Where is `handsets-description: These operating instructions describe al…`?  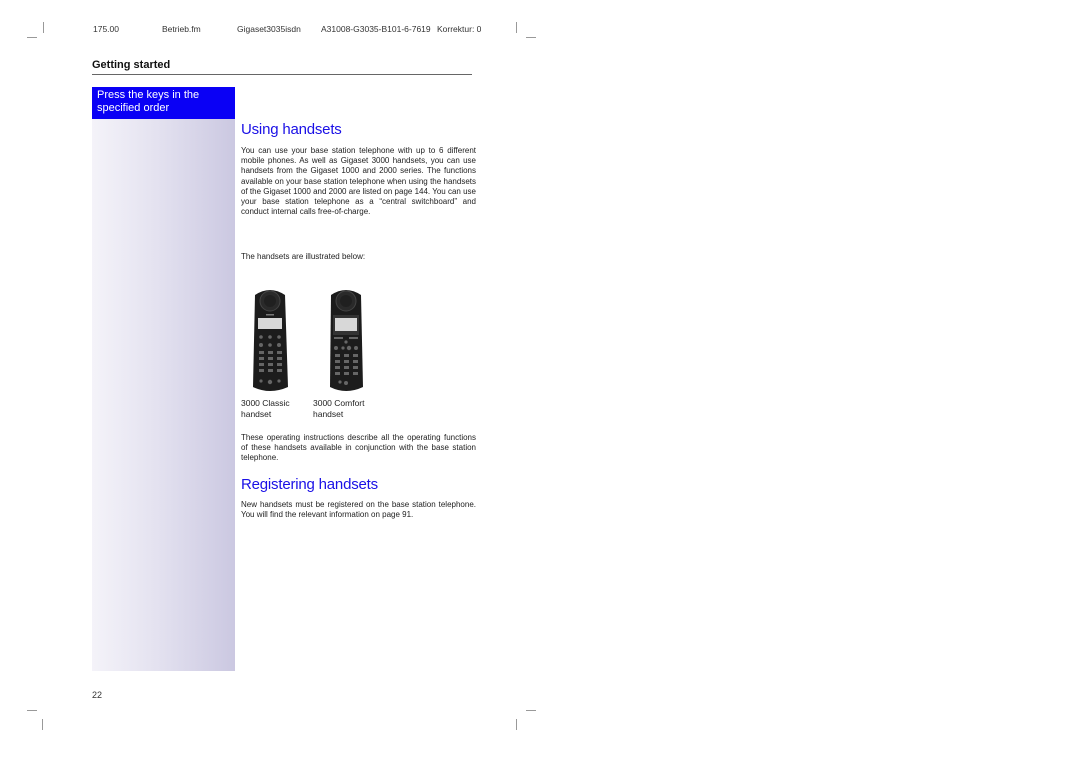
handsets-description: These operating instructions describe al… is located at coordinates (358, 448).